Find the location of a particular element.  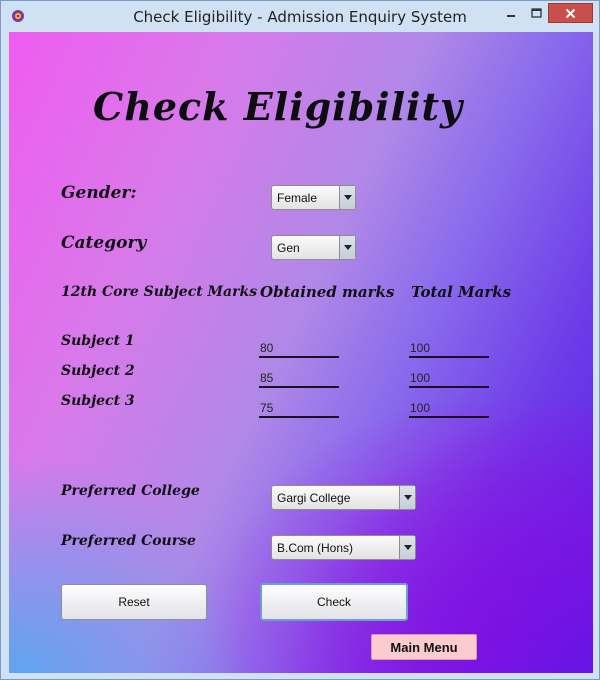

college-value: Gargi College is located at coordinates (314, 498).